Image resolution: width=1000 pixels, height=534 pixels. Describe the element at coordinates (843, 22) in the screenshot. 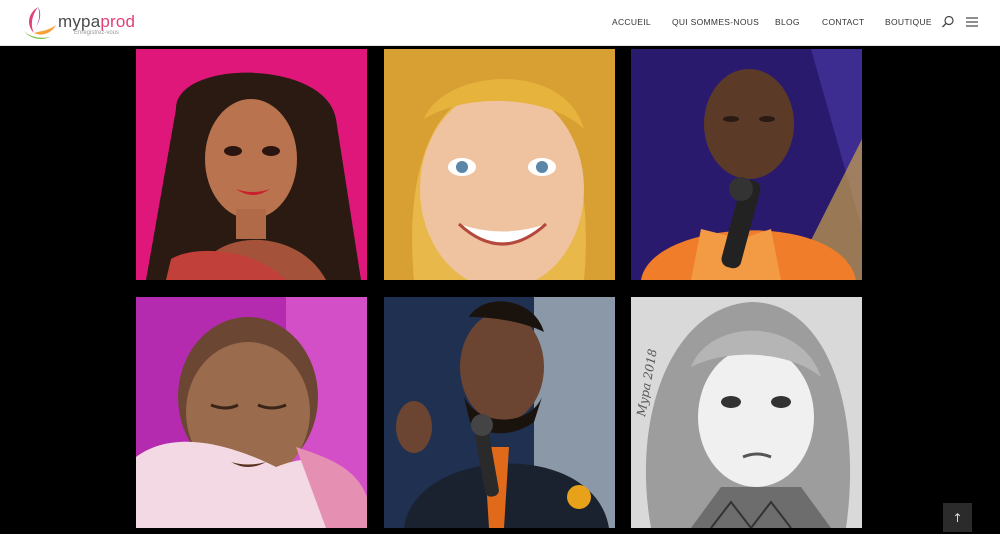

I see `nav-item-contact: CONTACT` at that location.